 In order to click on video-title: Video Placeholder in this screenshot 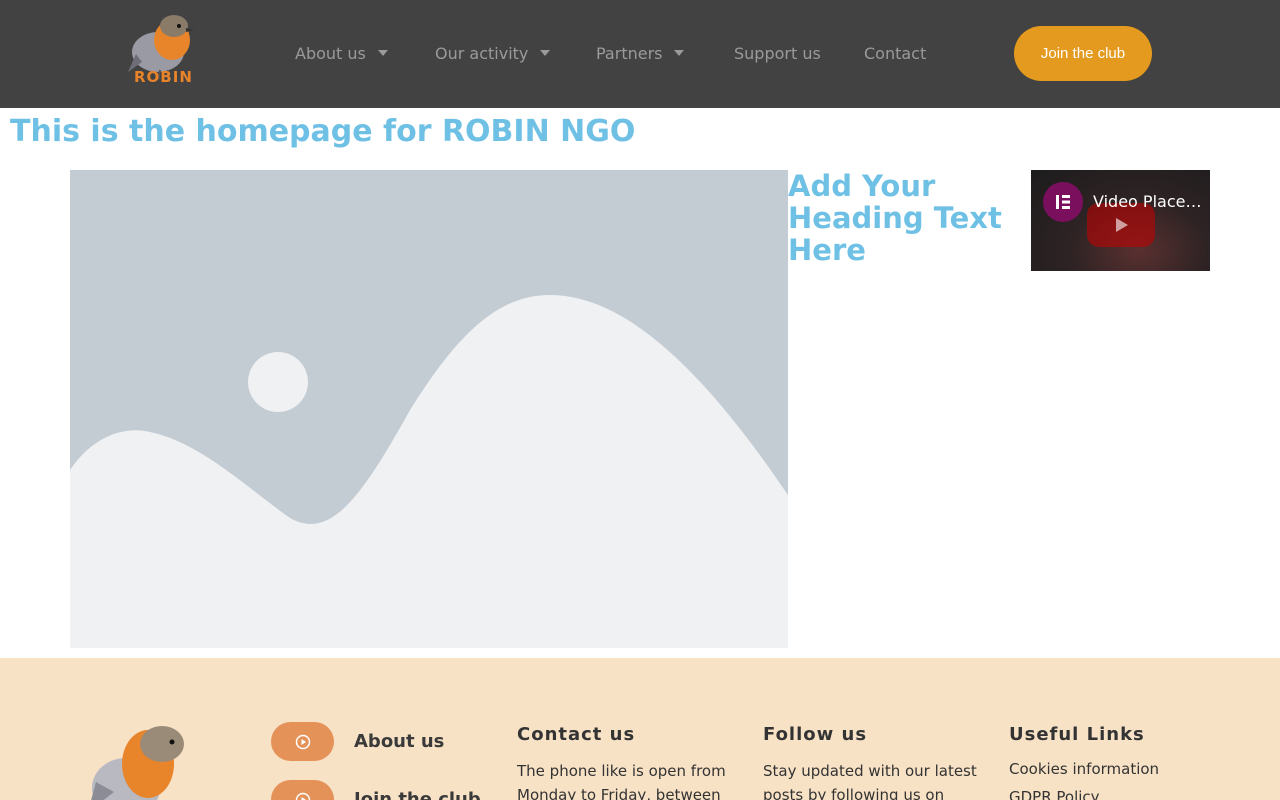, I will do `click(1149, 201)`.